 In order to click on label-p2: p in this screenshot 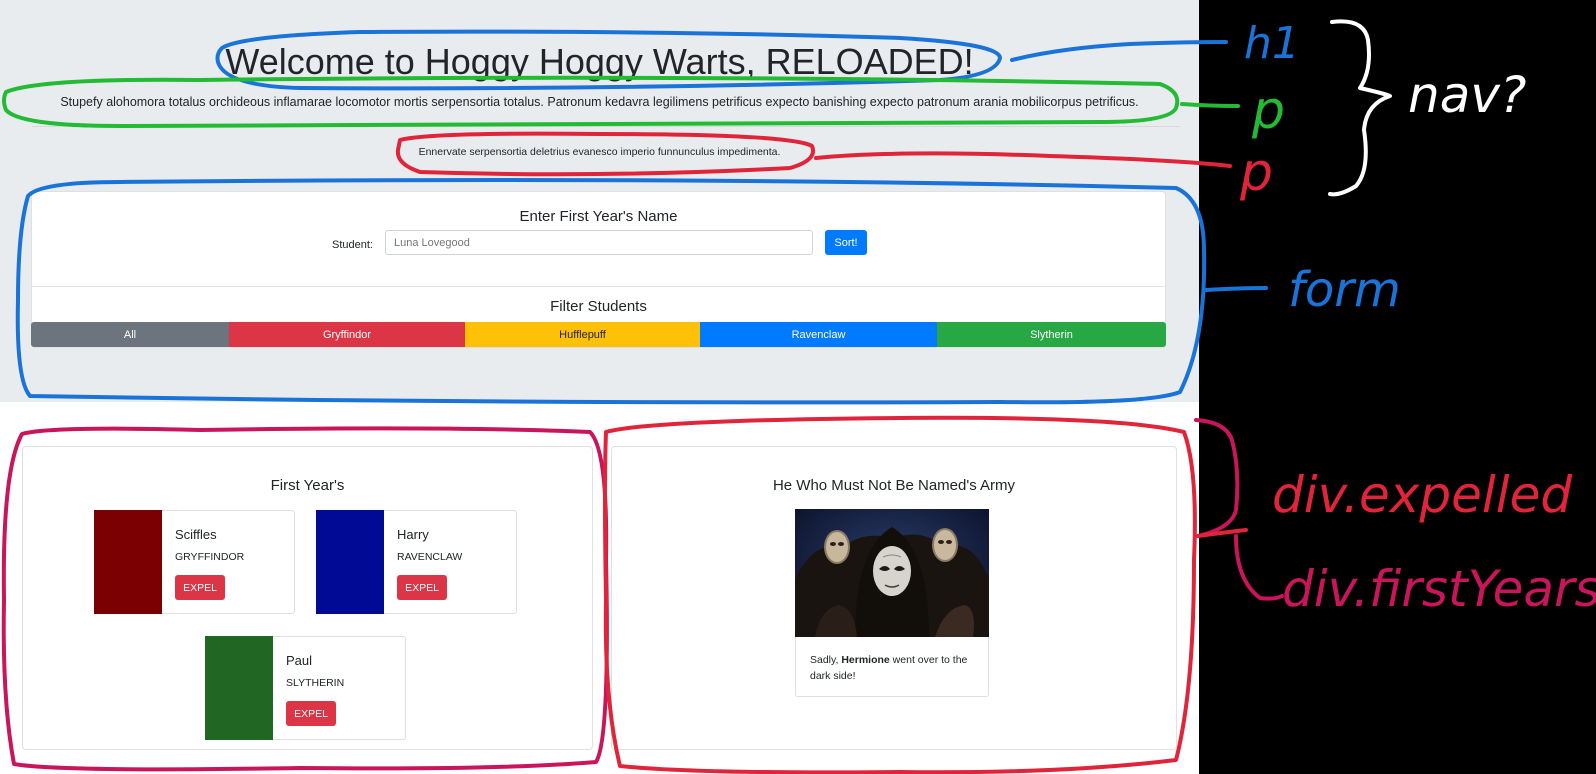, I will do `click(1256, 173)`.